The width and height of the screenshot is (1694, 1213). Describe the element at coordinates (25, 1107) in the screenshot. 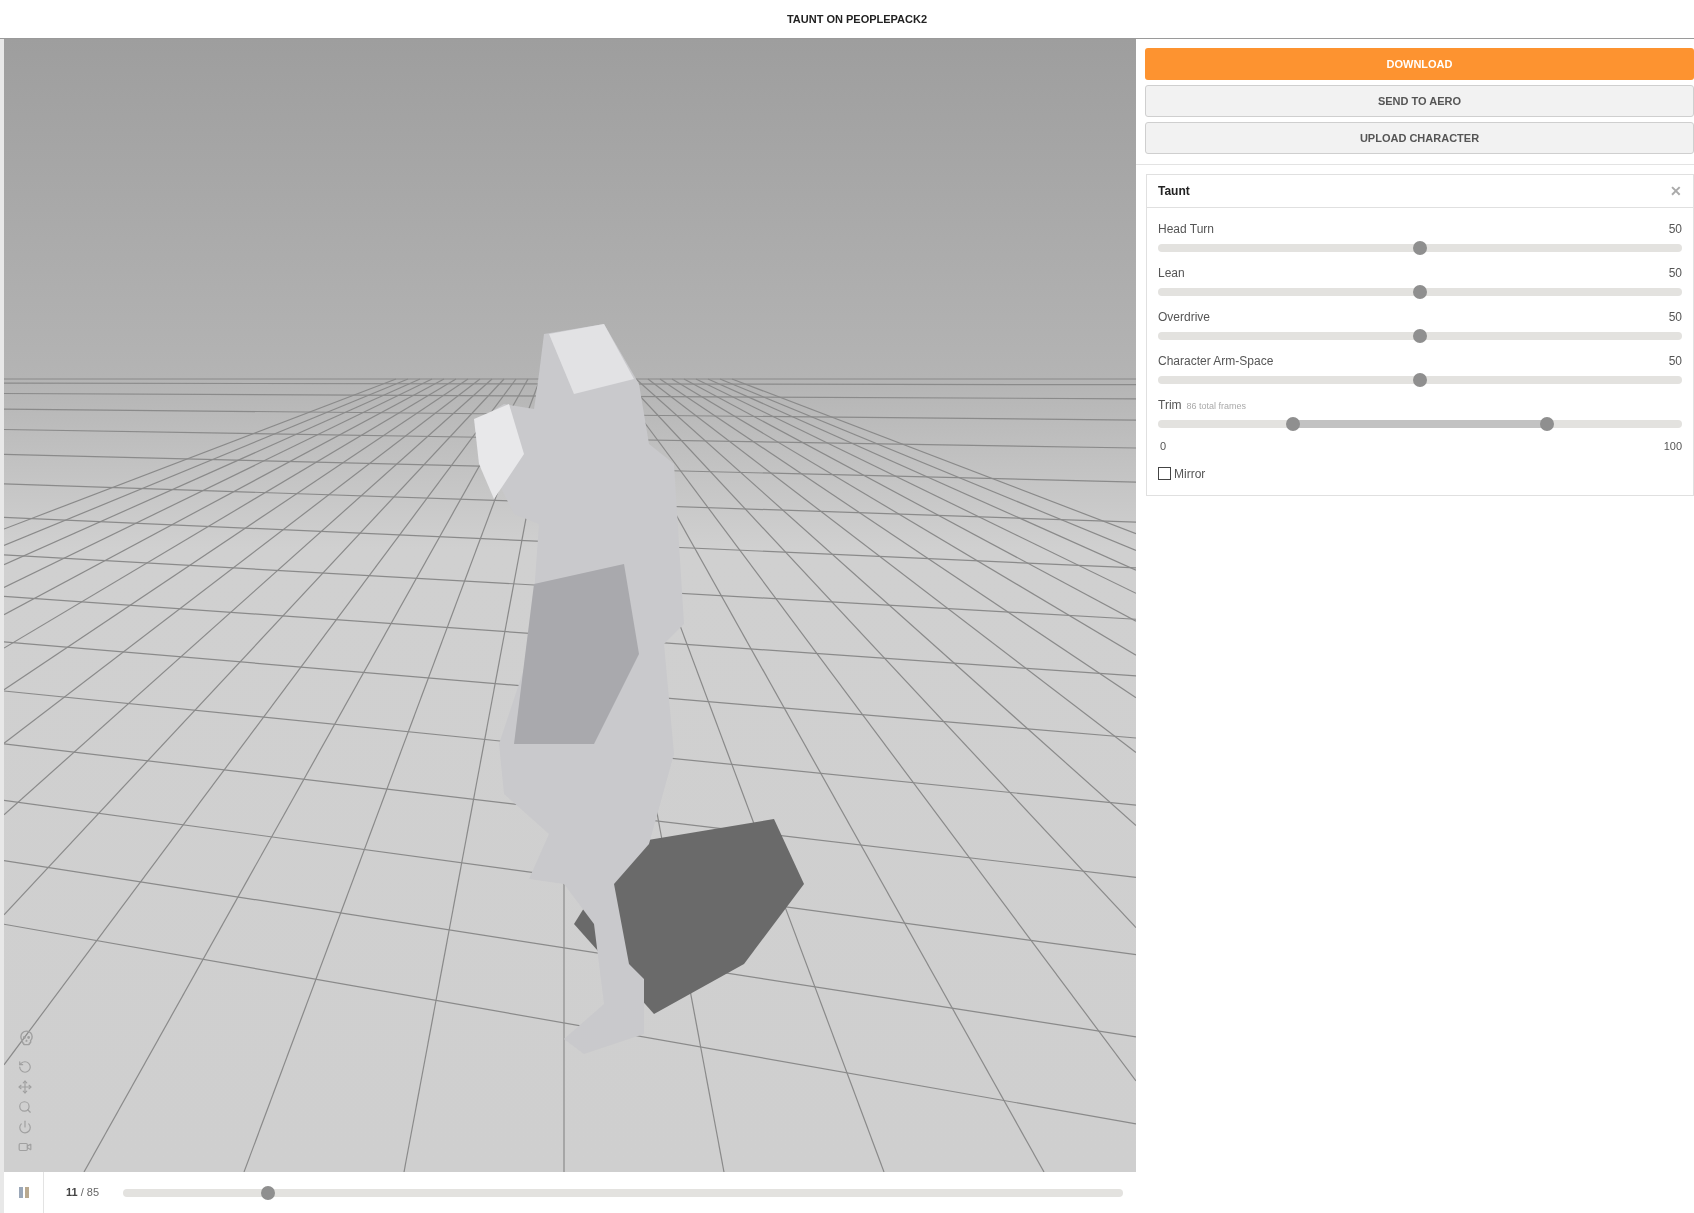

I see `zoom-icon` at that location.